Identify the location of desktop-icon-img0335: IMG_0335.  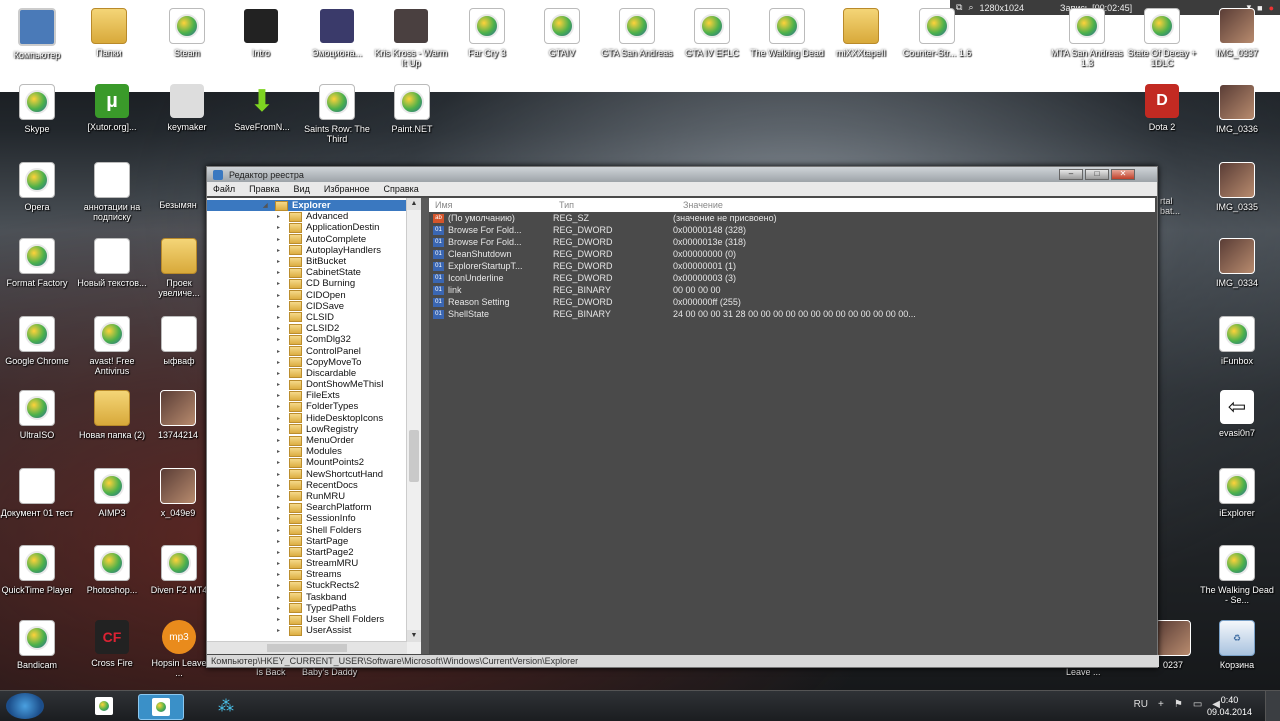
(1237, 187).